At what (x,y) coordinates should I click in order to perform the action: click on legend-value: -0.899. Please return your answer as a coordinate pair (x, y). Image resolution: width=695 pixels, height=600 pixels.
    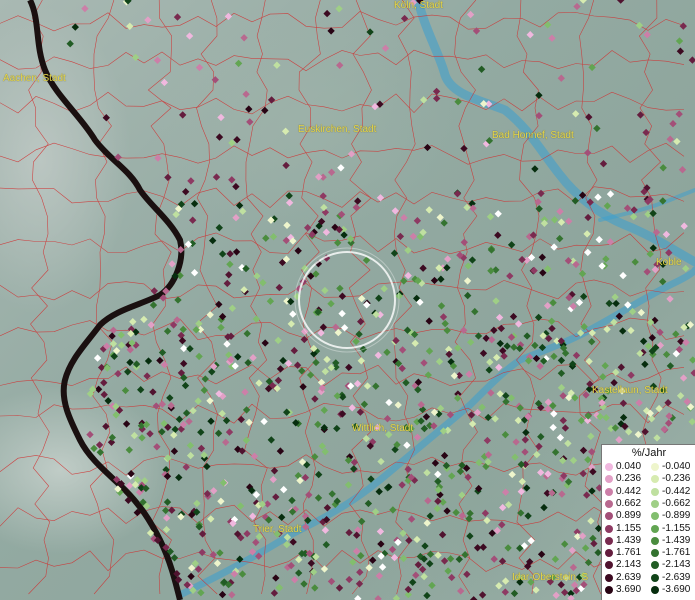
    Looking at the image, I should click on (676, 516).